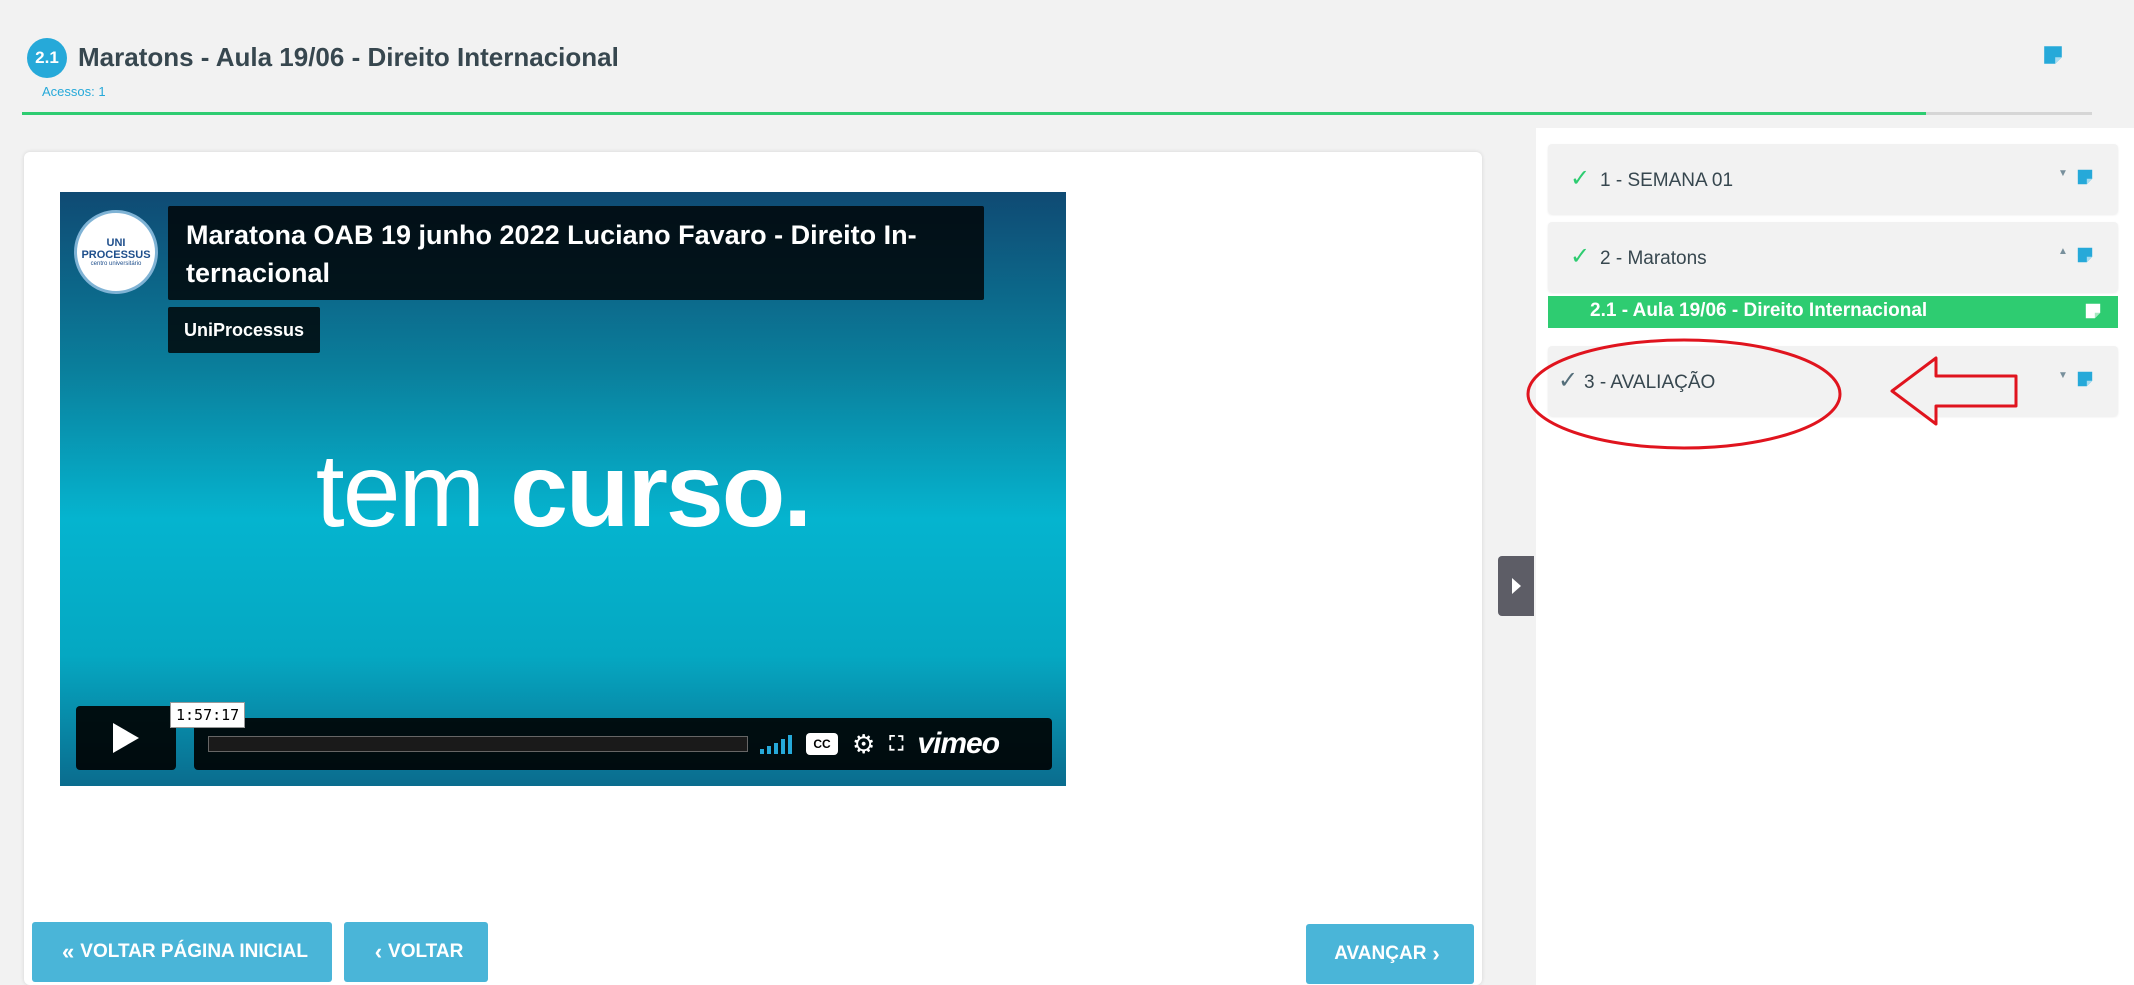 This screenshot has width=2134, height=985. What do you see at coordinates (1684, 394) in the screenshot?
I see `annotation-ellipse` at bounding box center [1684, 394].